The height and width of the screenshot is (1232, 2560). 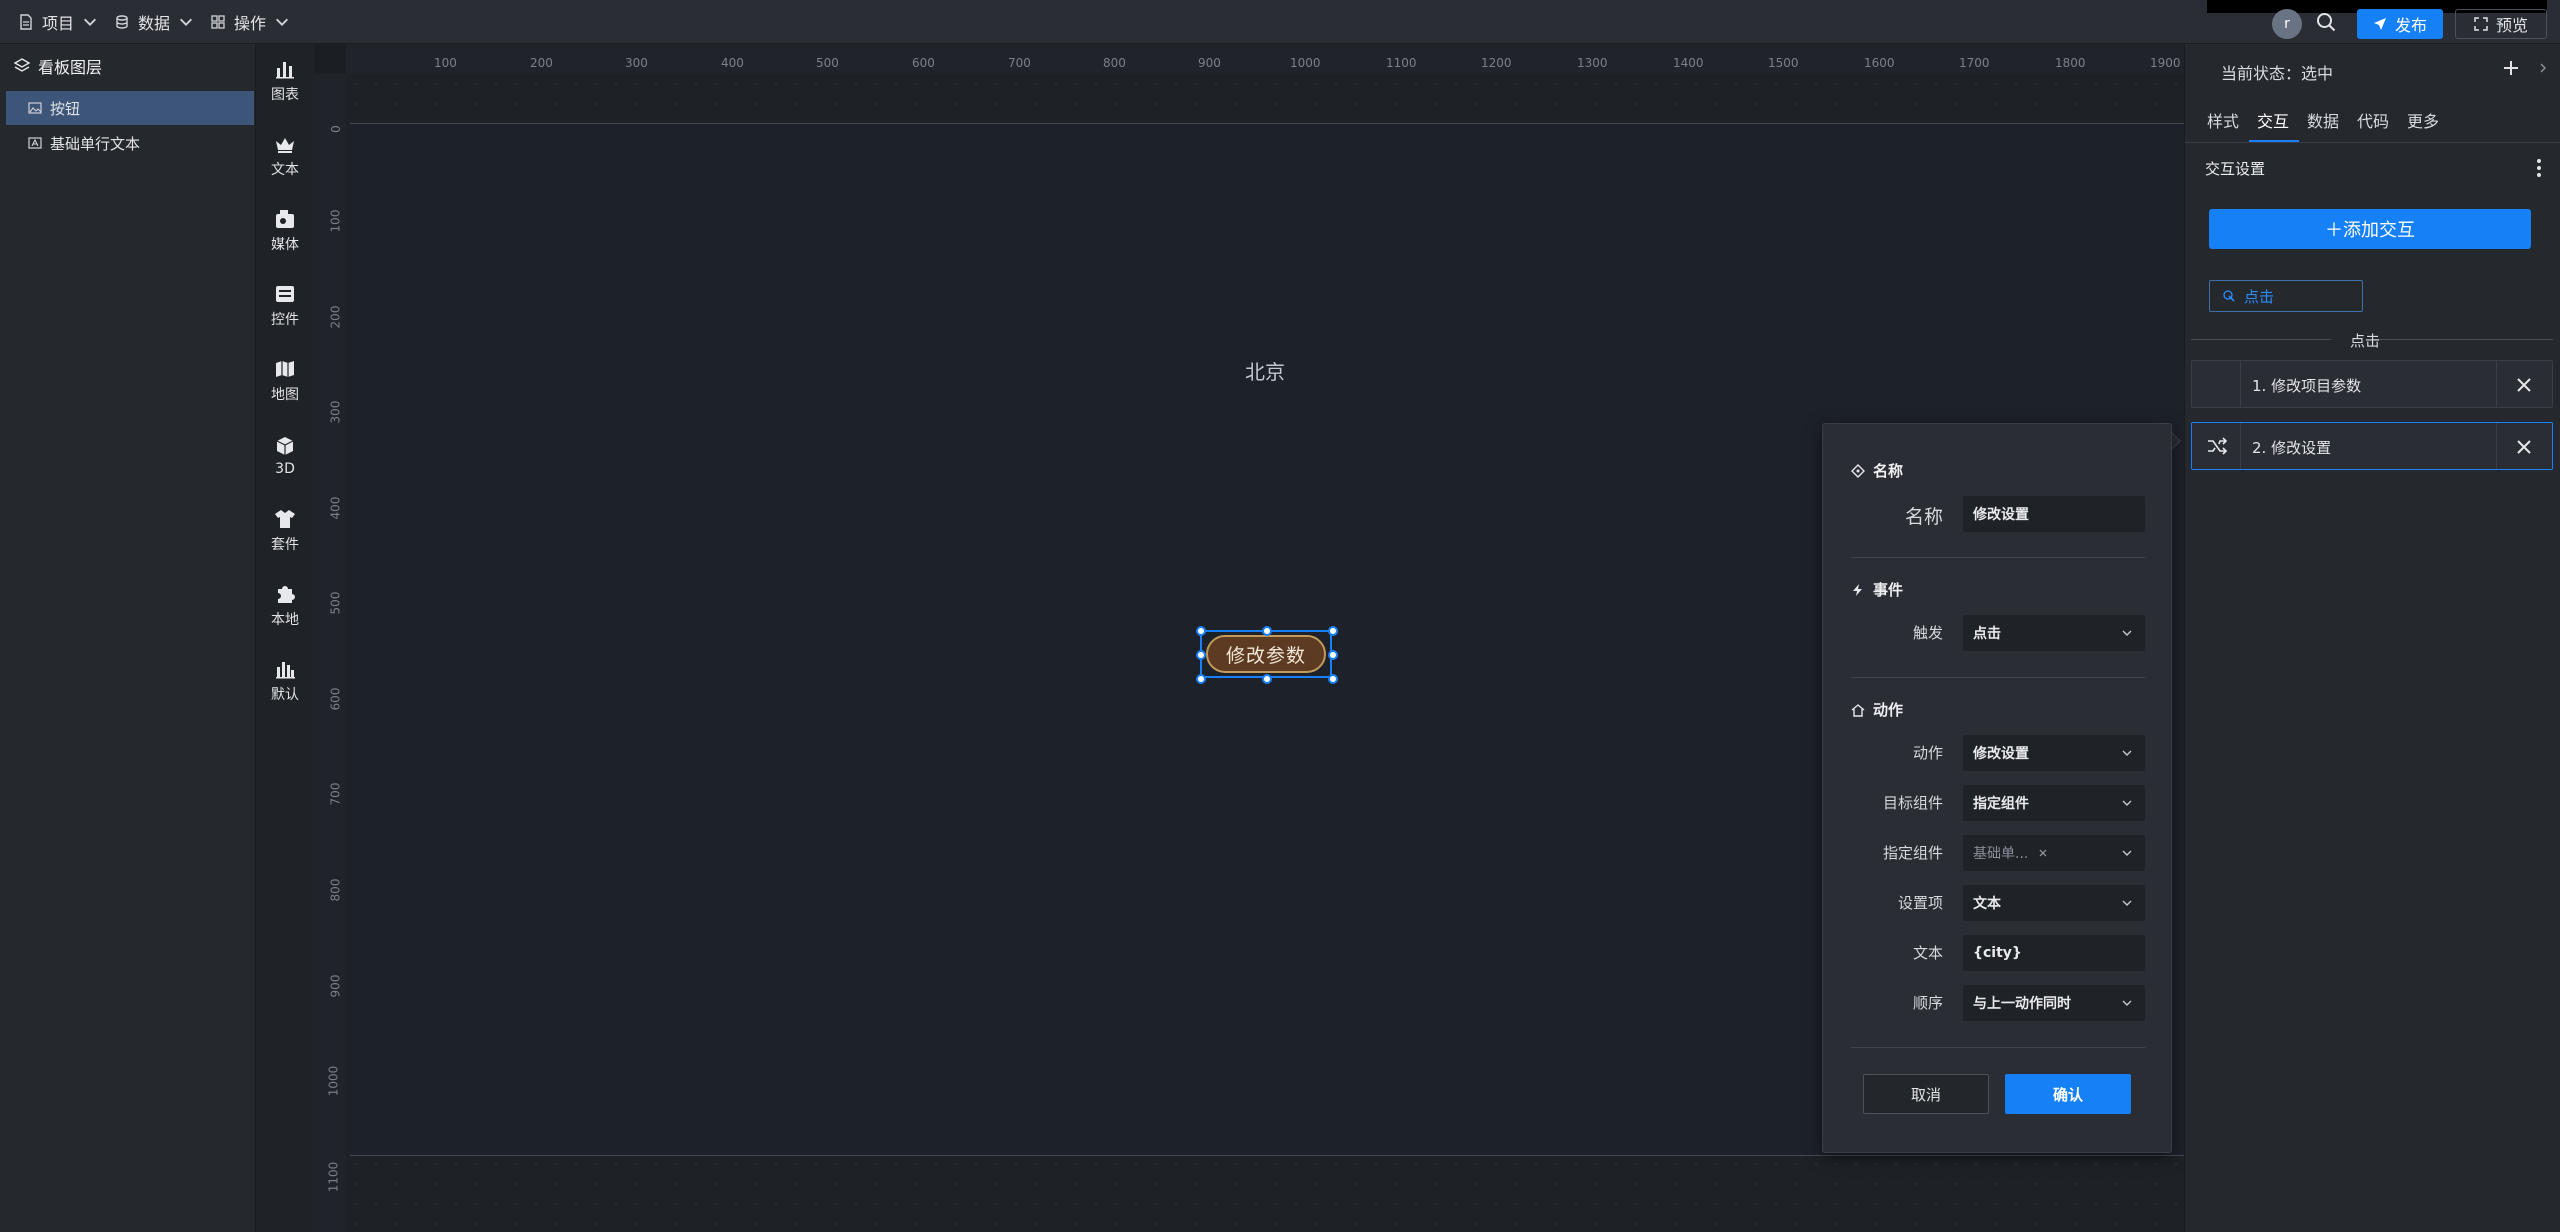 What do you see at coordinates (285, 531) in the screenshot?
I see `component-kit: 套件` at bounding box center [285, 531].